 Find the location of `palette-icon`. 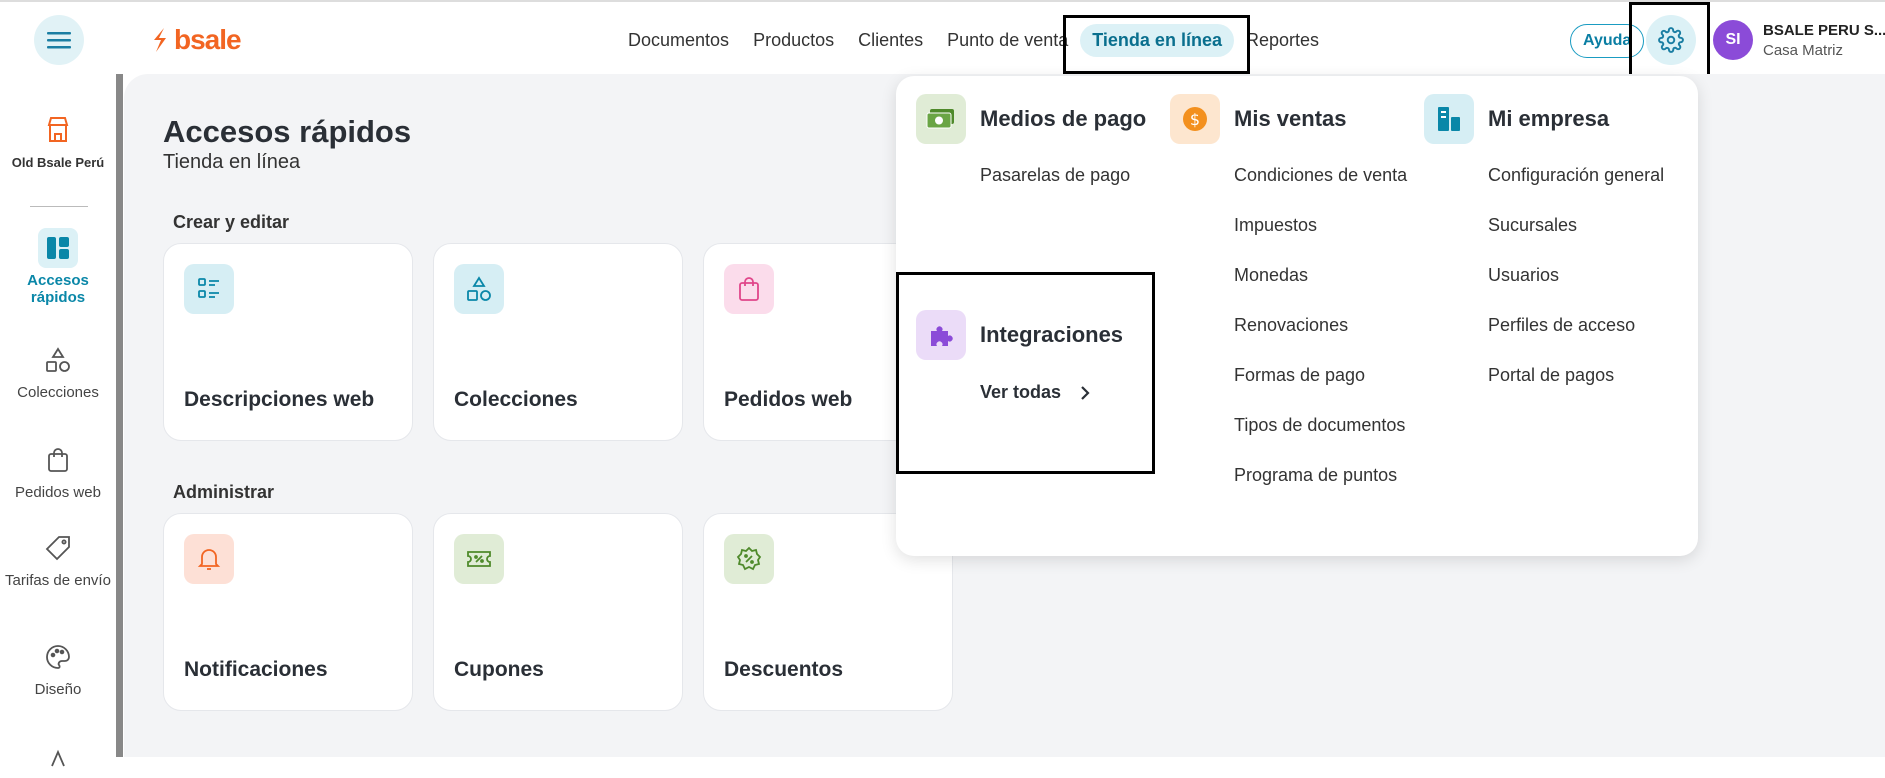

palette-icon is located at coordinates (58, 657).